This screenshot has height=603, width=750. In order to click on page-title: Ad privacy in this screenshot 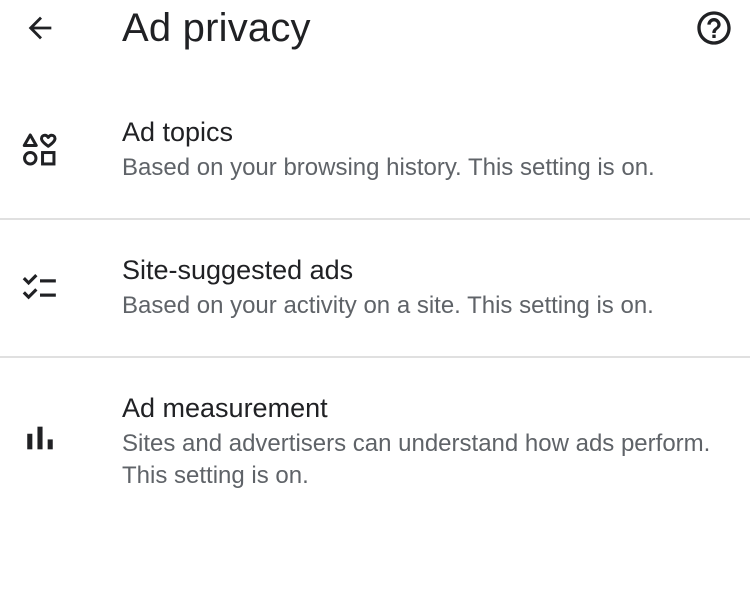, I will do `click(216, 28)`.